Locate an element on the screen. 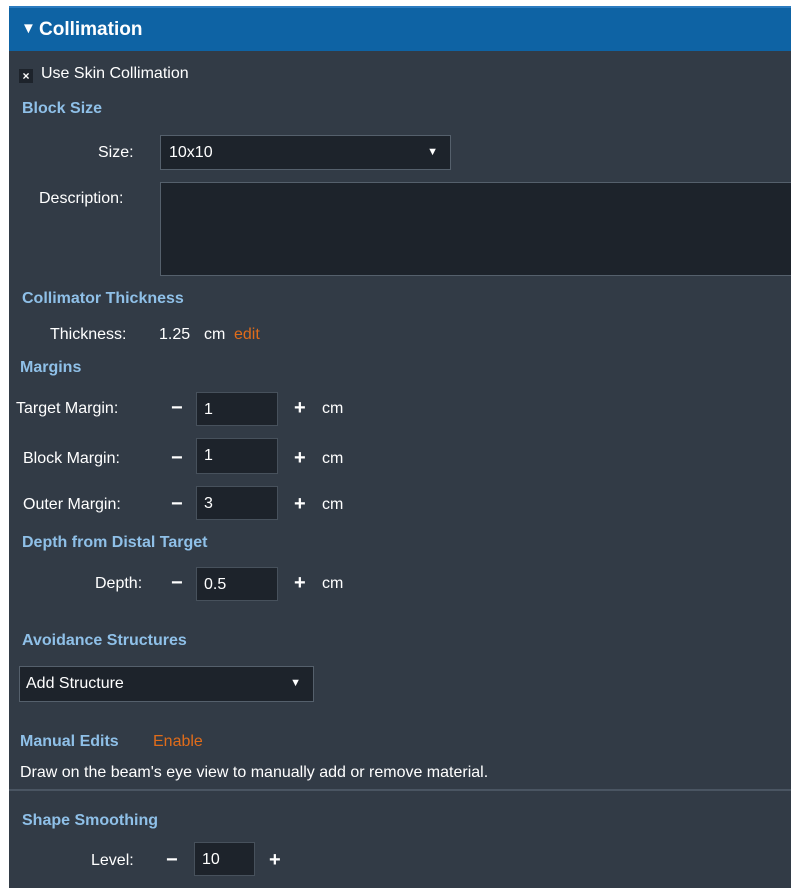 The width and height of the screenshot is (791, 888). thickness-value: 1.25 is located at coordinates (175, 334).